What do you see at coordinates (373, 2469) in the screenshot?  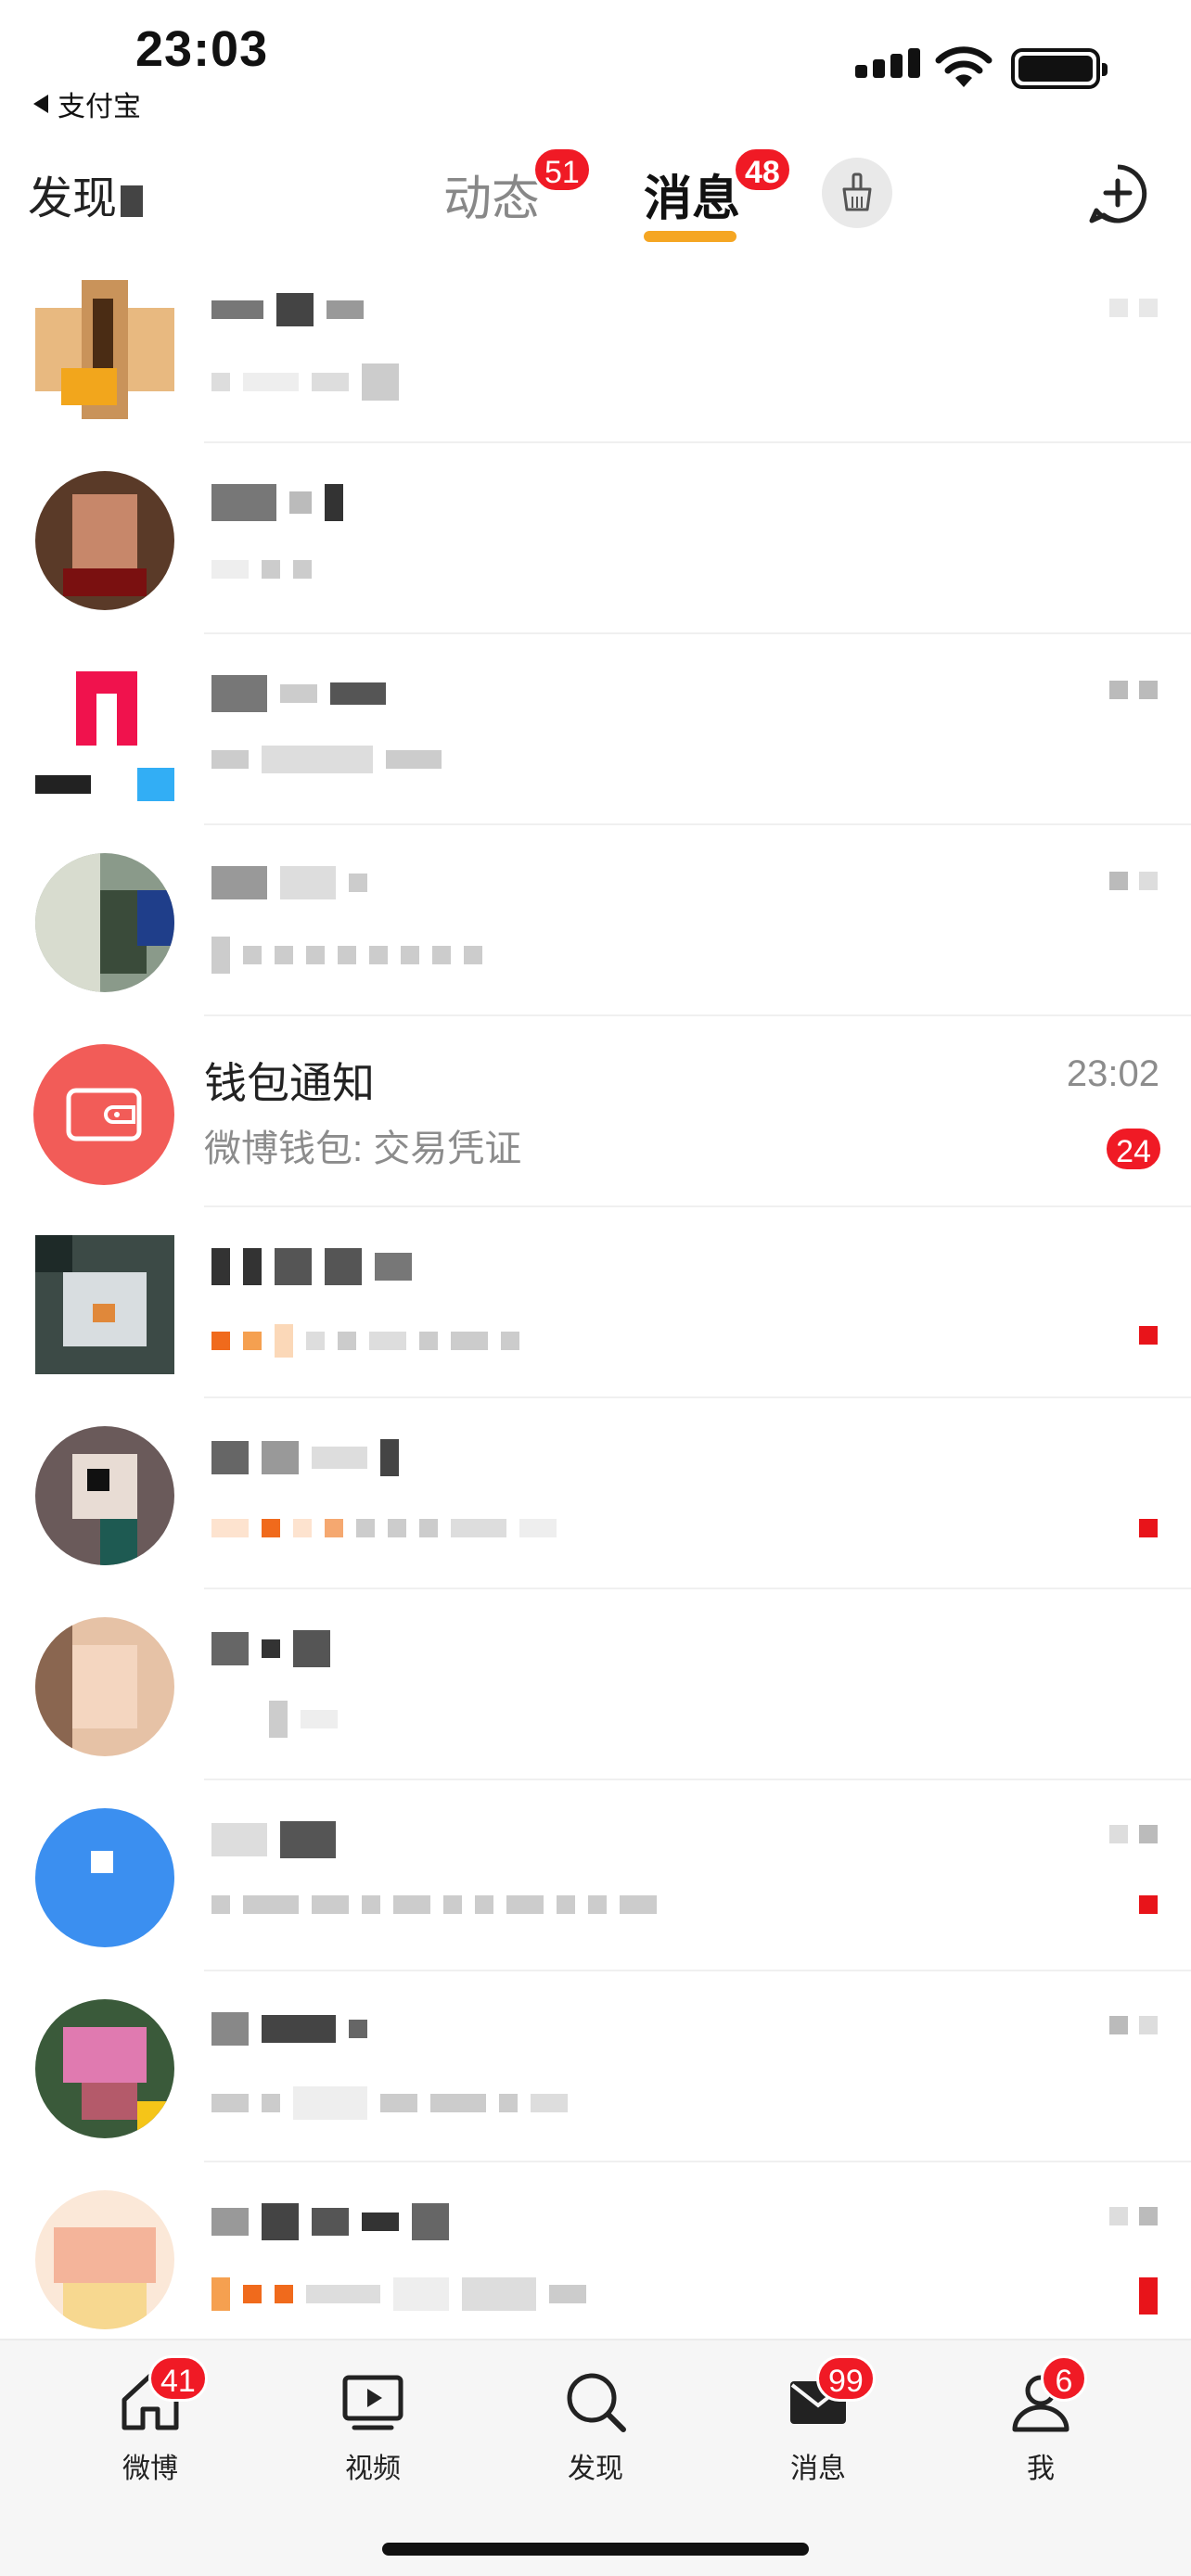 I see `tabbar-label: 视频` at bounding box center [373, 2469].